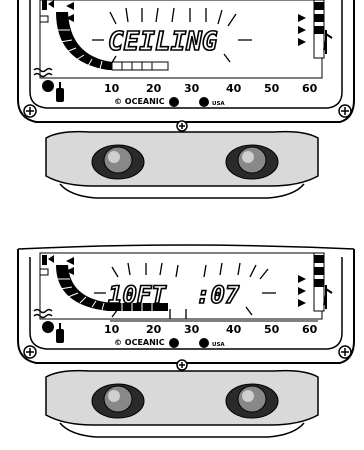 This screenshot has height=450, width=364. Describe the element at coordinates (137, 295) in the screenshot. I see `lcd-depth-text: 10FT` at that location.